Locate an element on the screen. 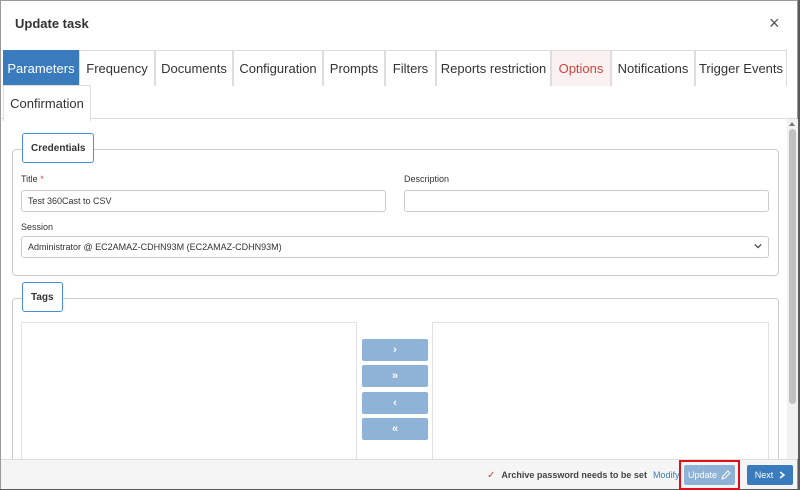  description-input is located at coordinates (586, 201).